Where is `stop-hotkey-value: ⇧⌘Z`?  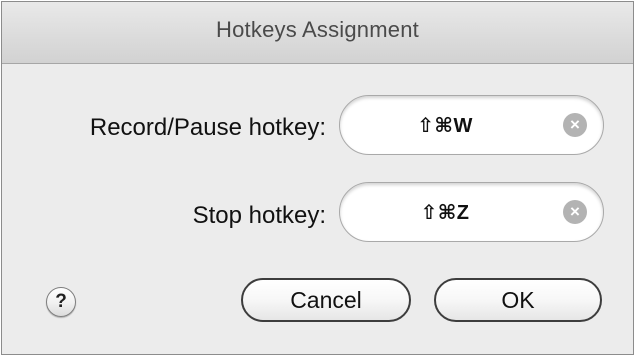 stop-hotkey-value: ⇧⌘Z is located at coordinates (445, 213).